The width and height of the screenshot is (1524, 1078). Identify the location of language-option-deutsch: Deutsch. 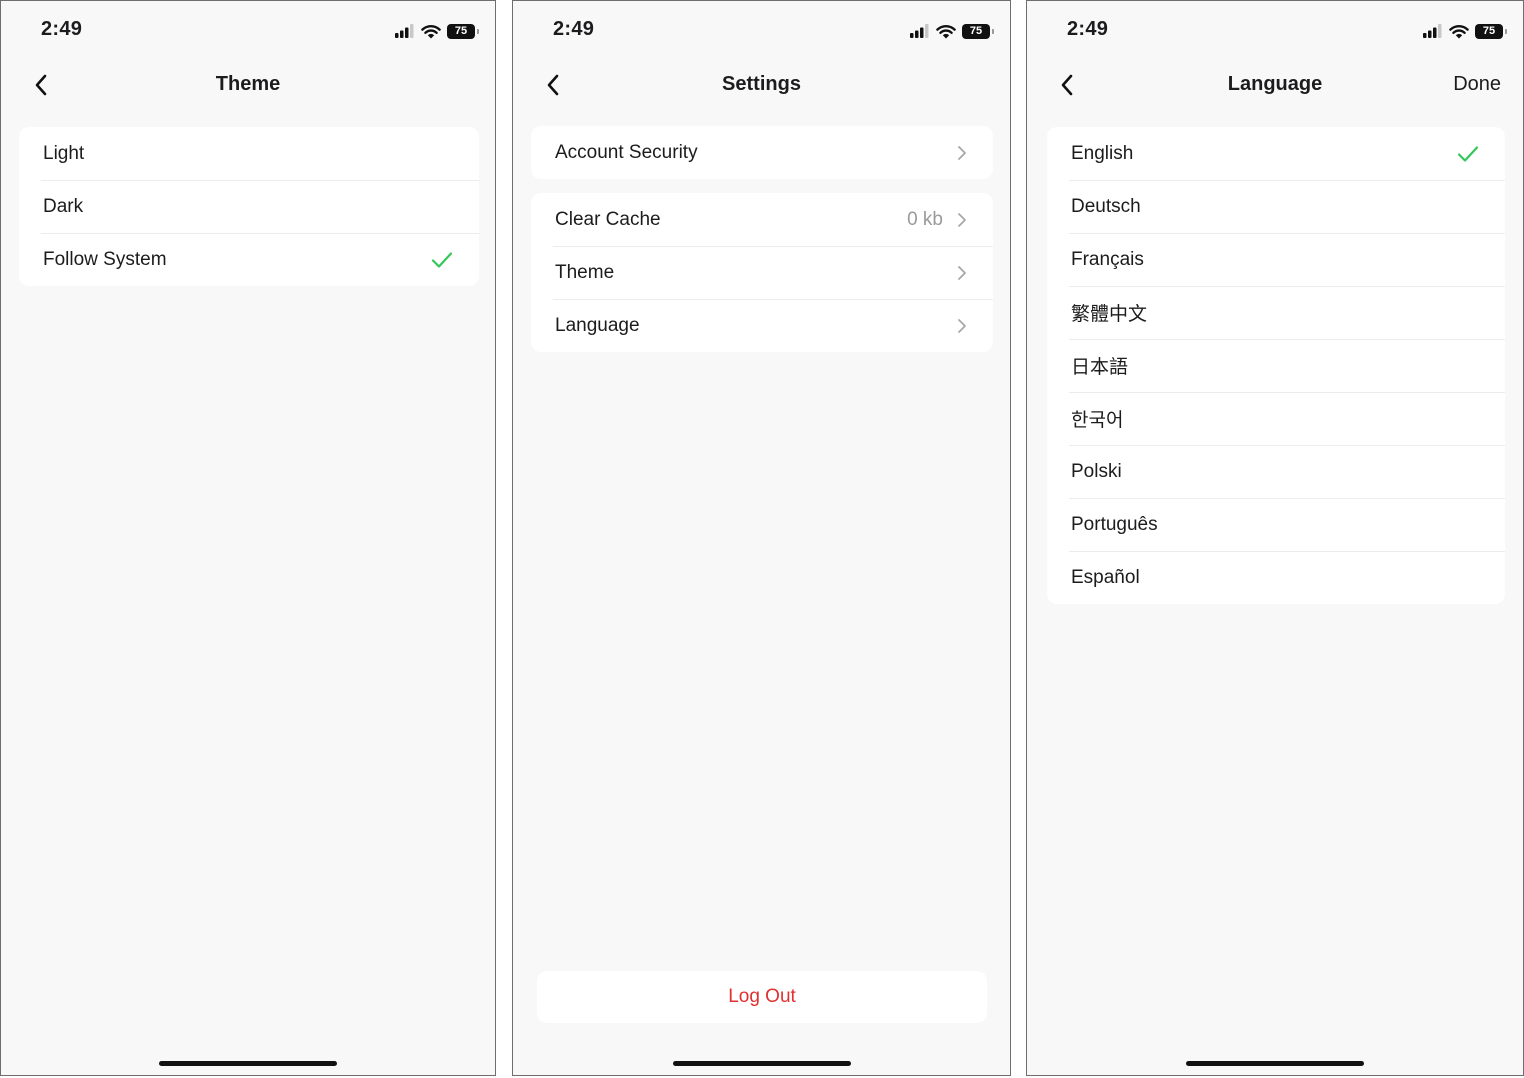
(1276, 206).